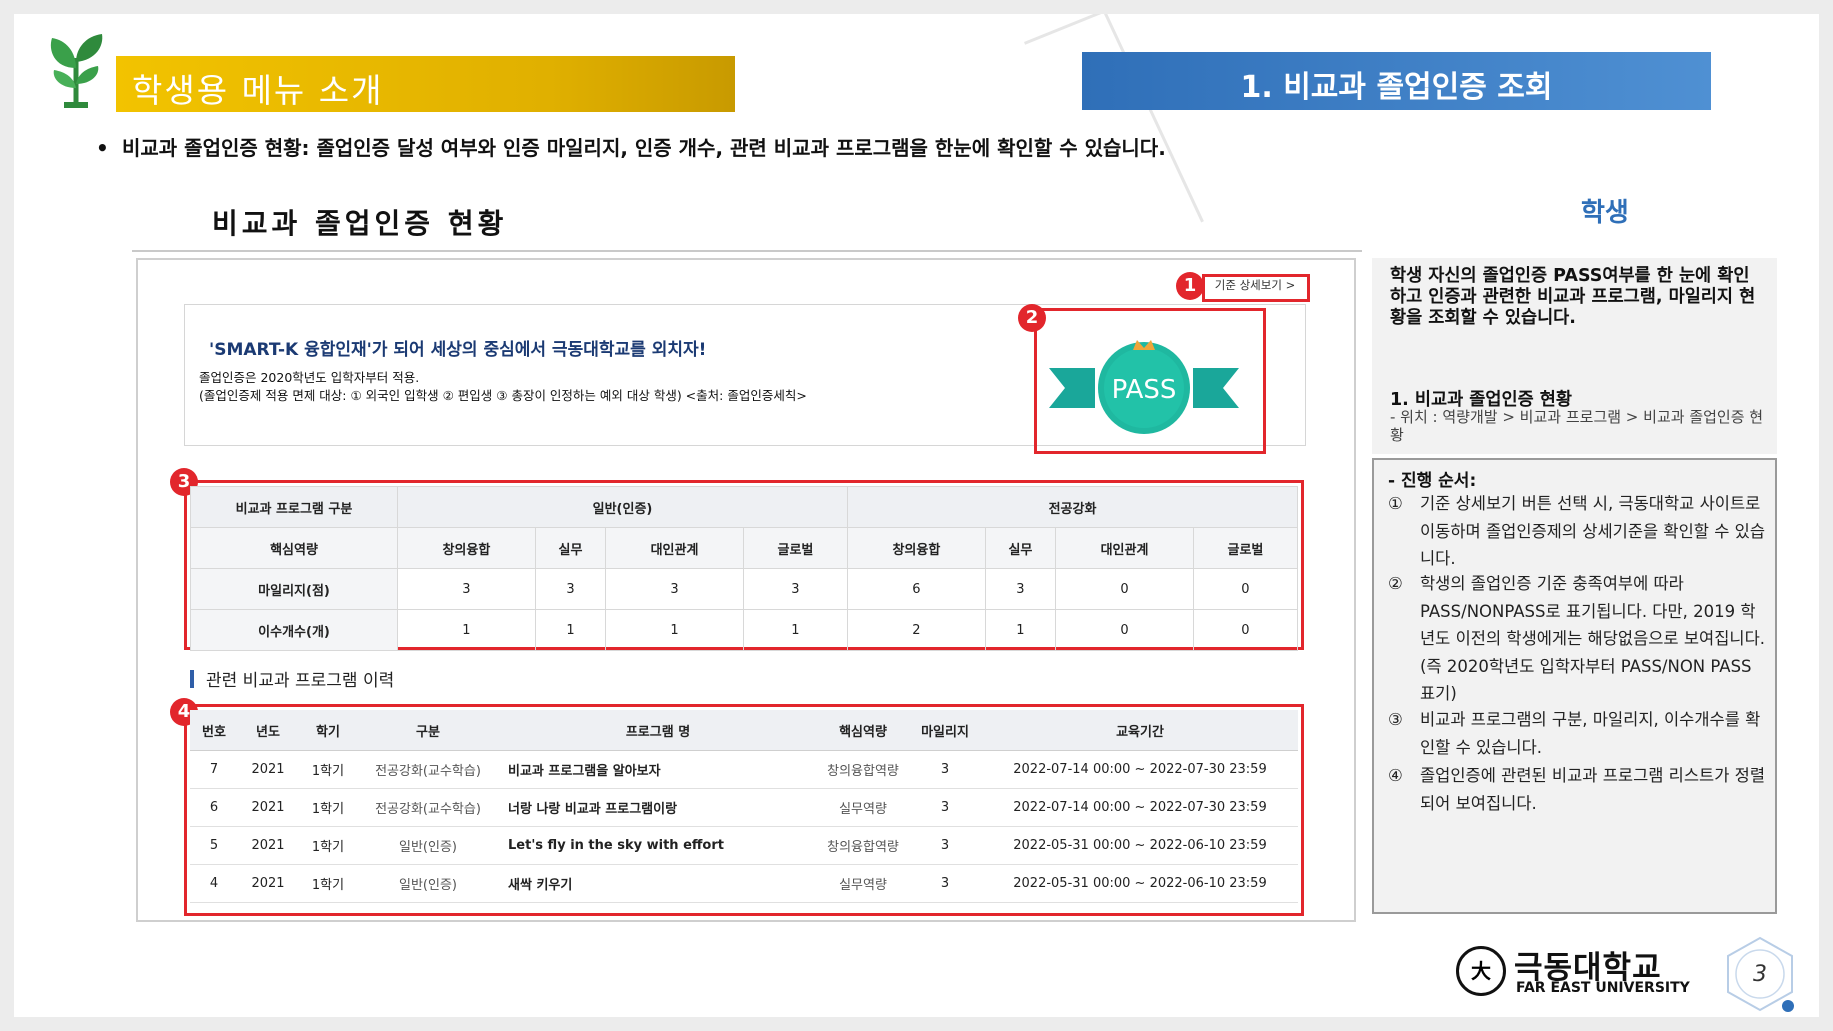  What do you see at coordinates (309, 377) in the screenshot?
I see `banner-line-1: 졸업인증은 2020학년도 입학자부터 적용.` at bounding box center [309, 377].